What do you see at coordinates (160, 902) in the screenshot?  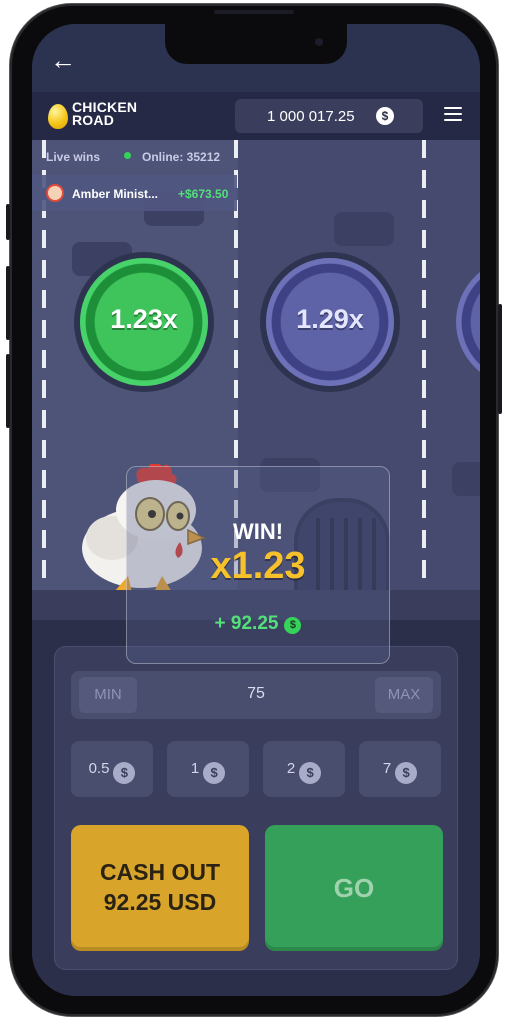 I see `cash-out-amount: 92.25 USD` at bounding box center [160, 902].